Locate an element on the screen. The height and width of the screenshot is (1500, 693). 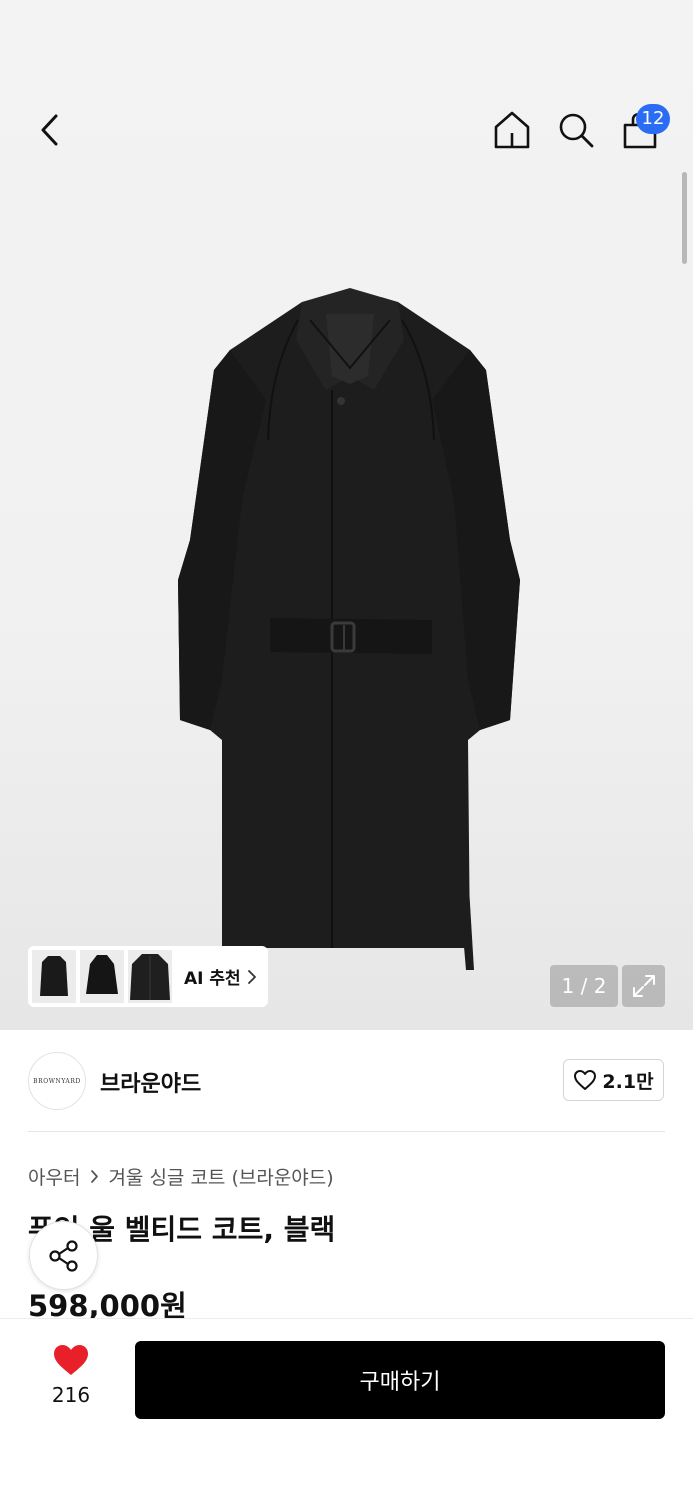
back-button is located at coordinates (50, 130).